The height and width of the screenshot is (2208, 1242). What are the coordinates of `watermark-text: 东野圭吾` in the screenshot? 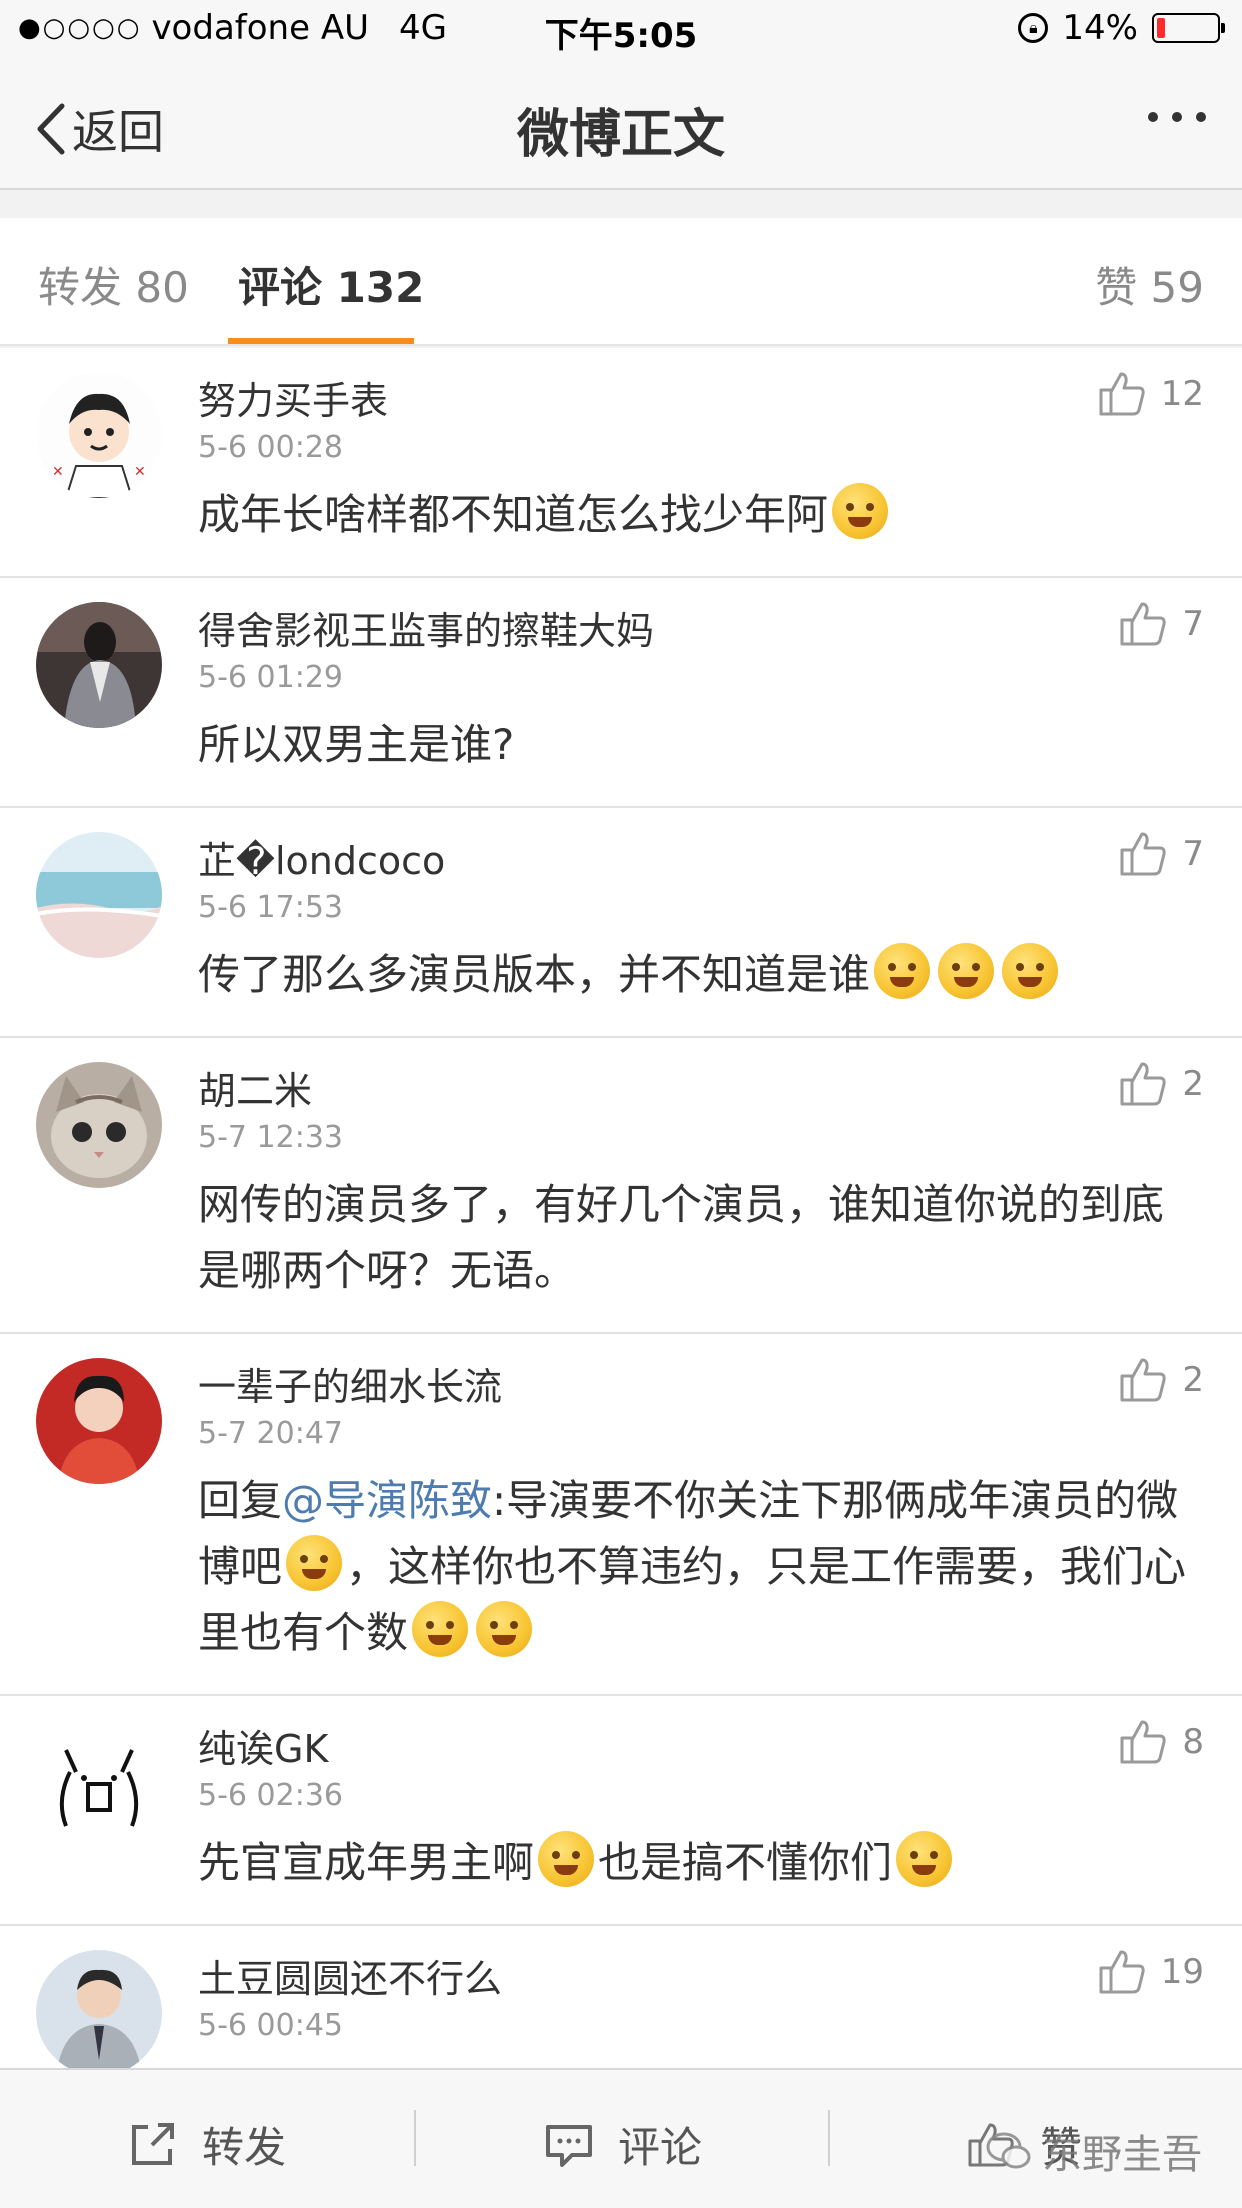 It's located at (1122, 2155).